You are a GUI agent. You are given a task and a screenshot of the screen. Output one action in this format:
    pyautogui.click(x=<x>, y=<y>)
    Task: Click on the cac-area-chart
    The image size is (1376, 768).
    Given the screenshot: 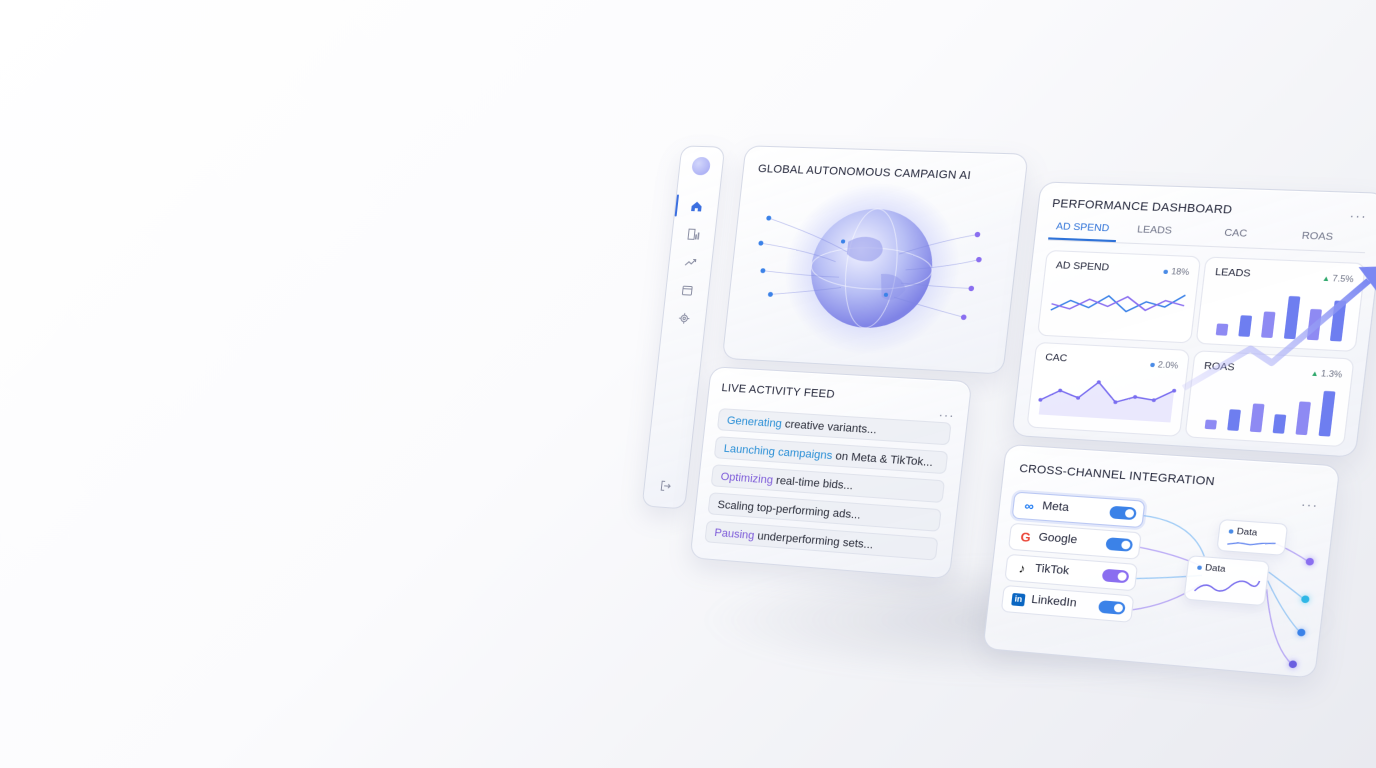 What is the action you would take?
    pyautogui.click(x=1108, y=383)
    